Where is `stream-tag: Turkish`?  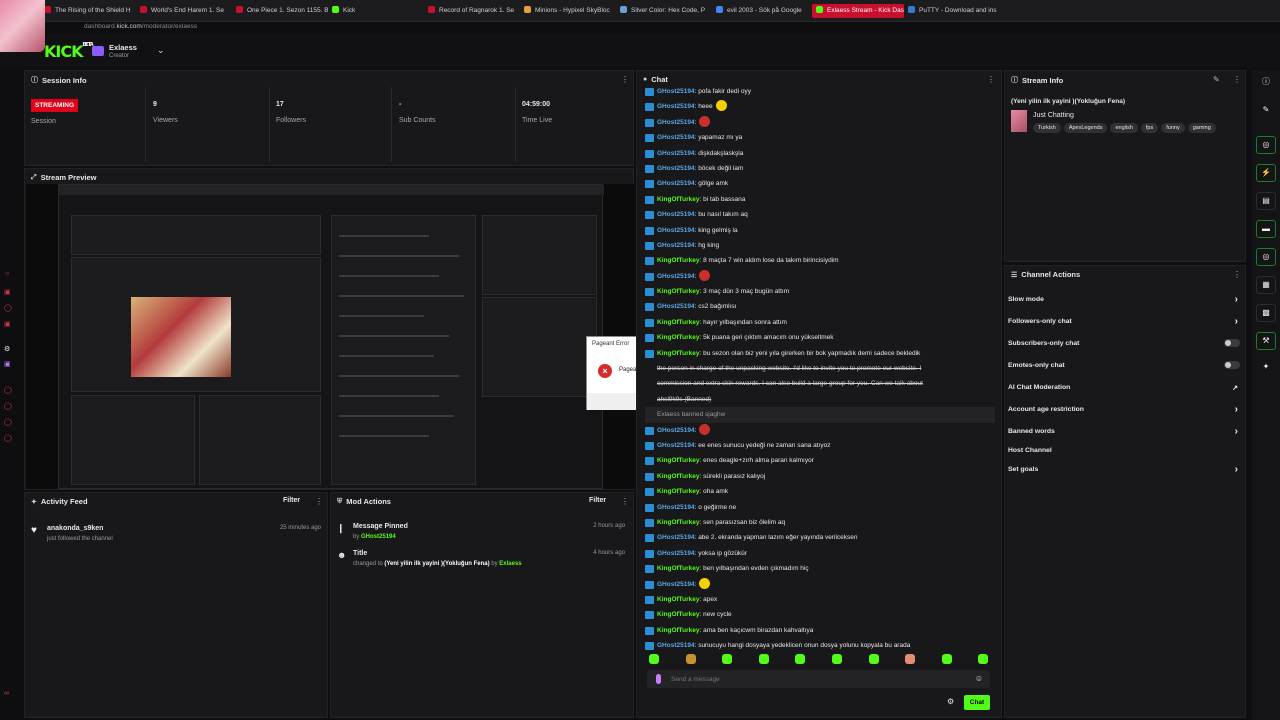
stream-tag: Turkish is located at coordinates (1047, 128).